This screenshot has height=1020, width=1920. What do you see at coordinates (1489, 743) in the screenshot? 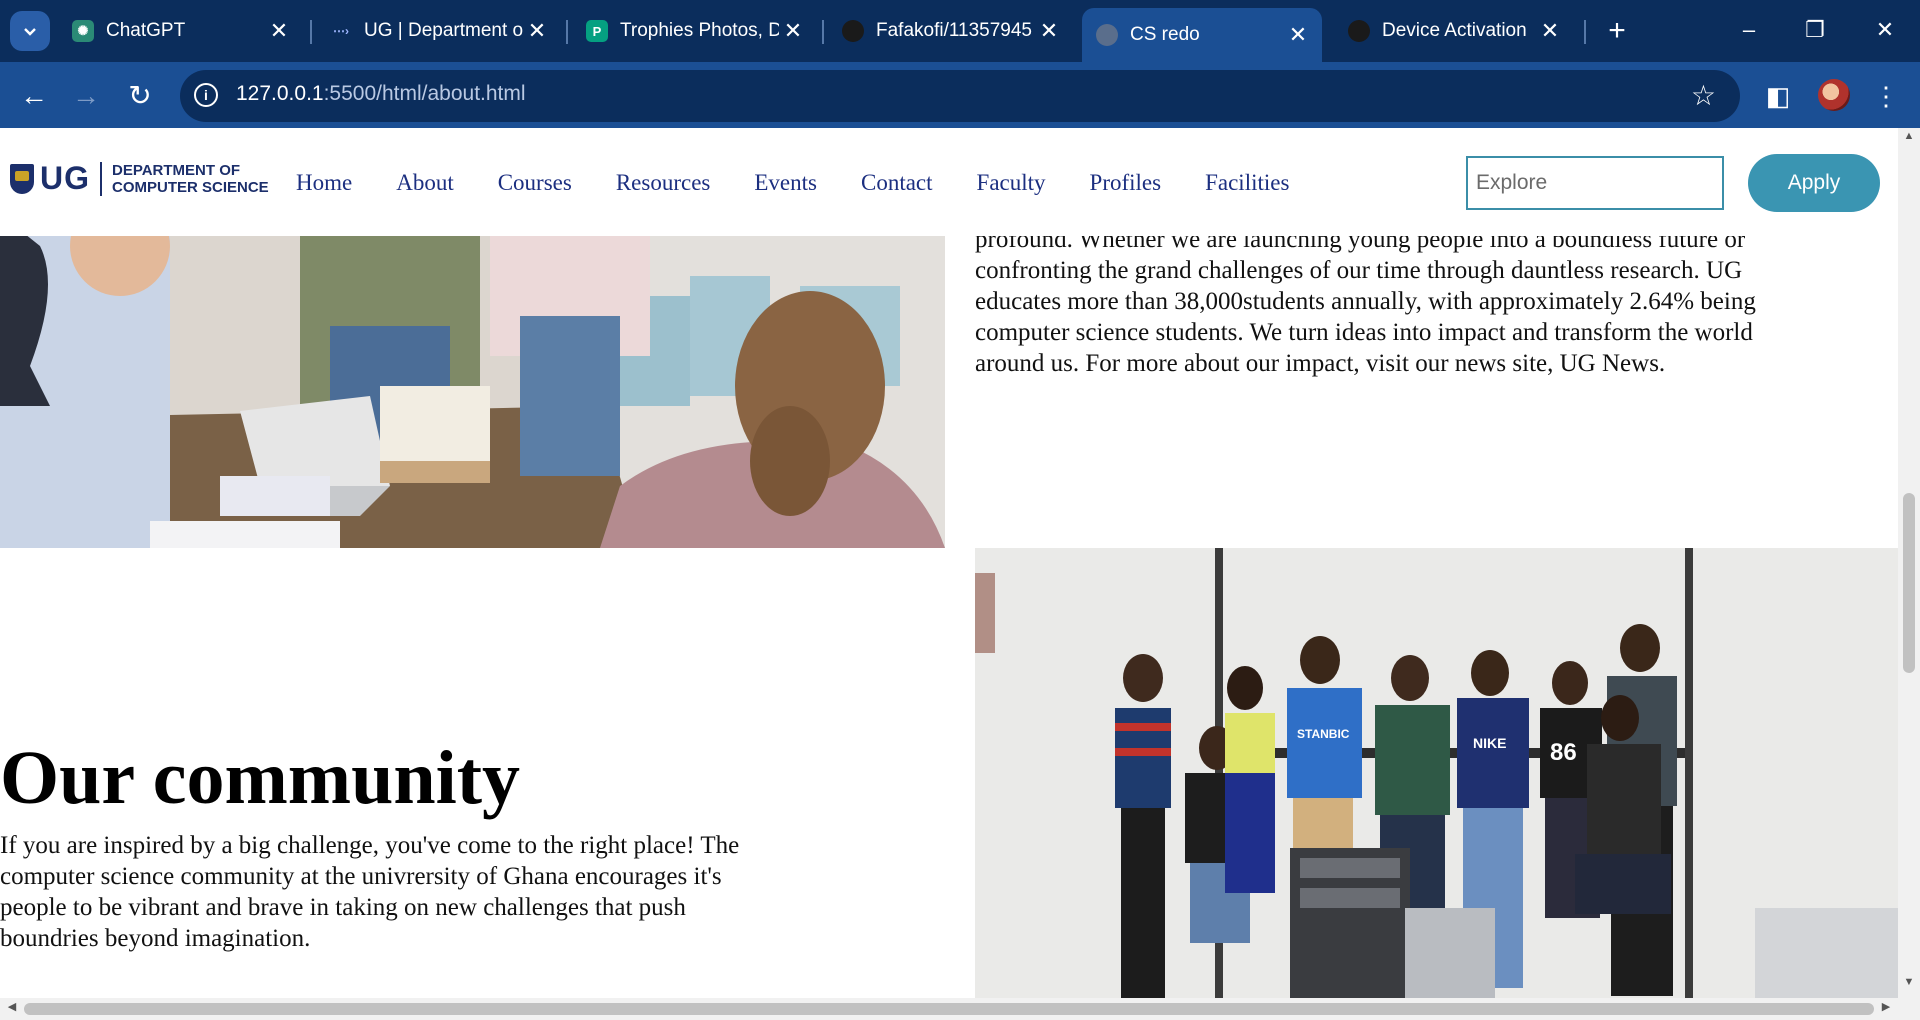
I see `nike-logo-text: NIKE` at bounding box center [1489, 743].